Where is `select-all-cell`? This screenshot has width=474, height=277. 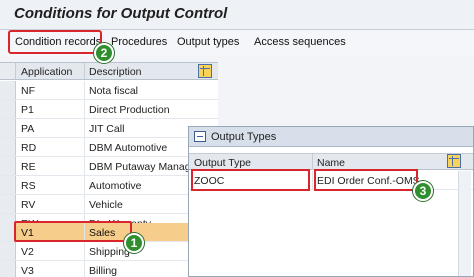
select-all-cell is located at coordinates (8, 71).